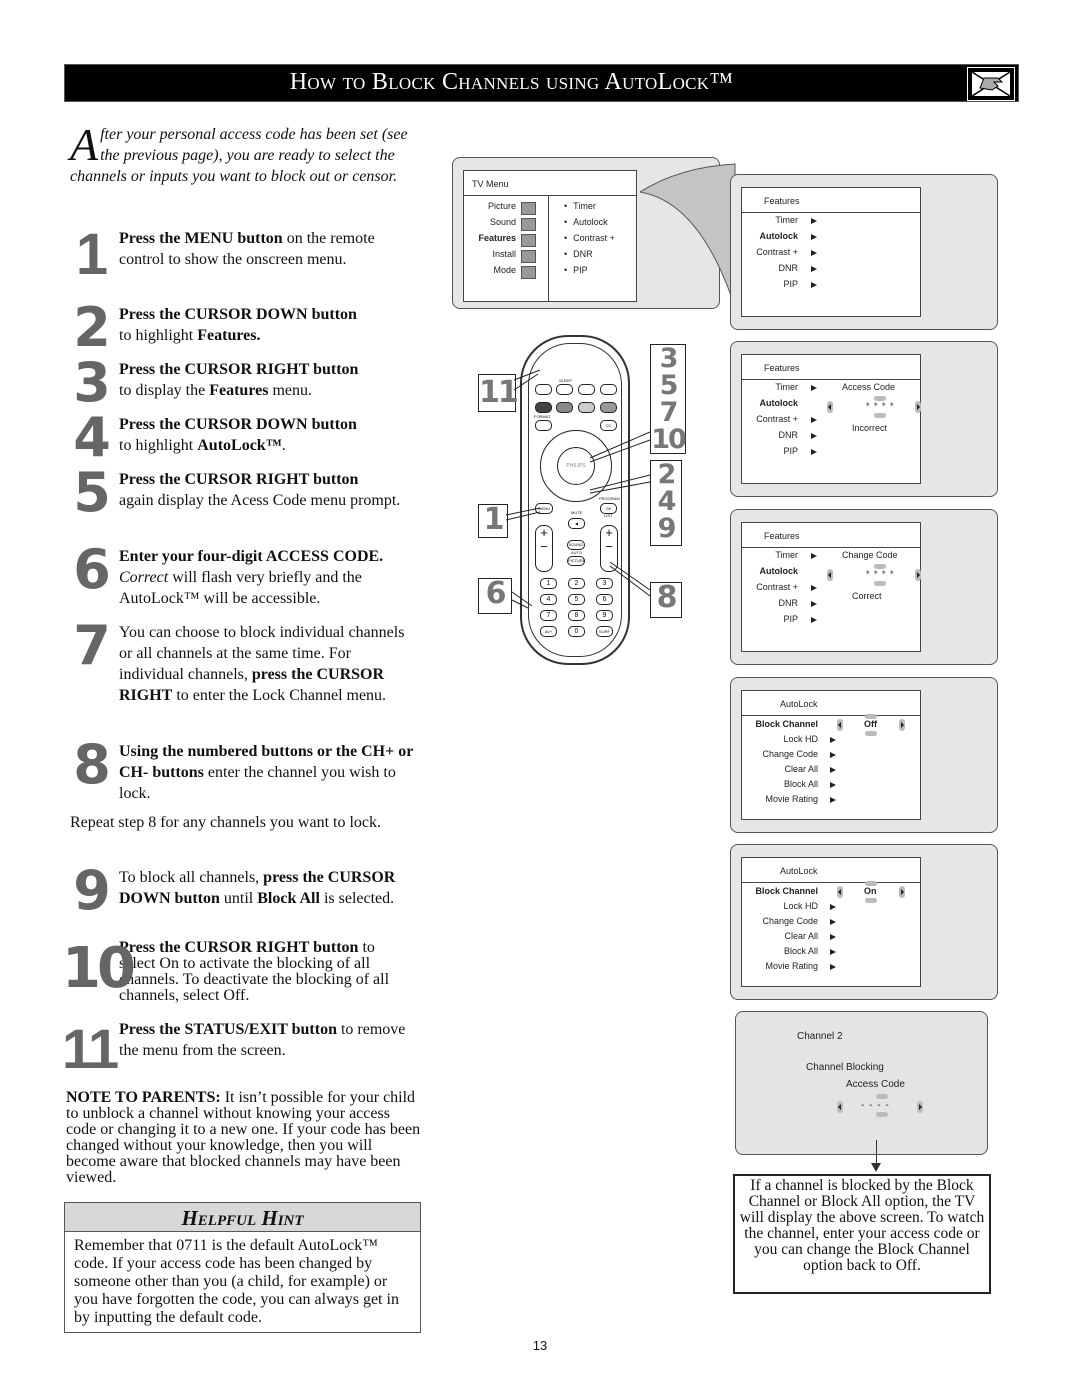  Describe the element at coordinates (870, 724) in the screenshot. I see `block-channel-value: Off` at that location.